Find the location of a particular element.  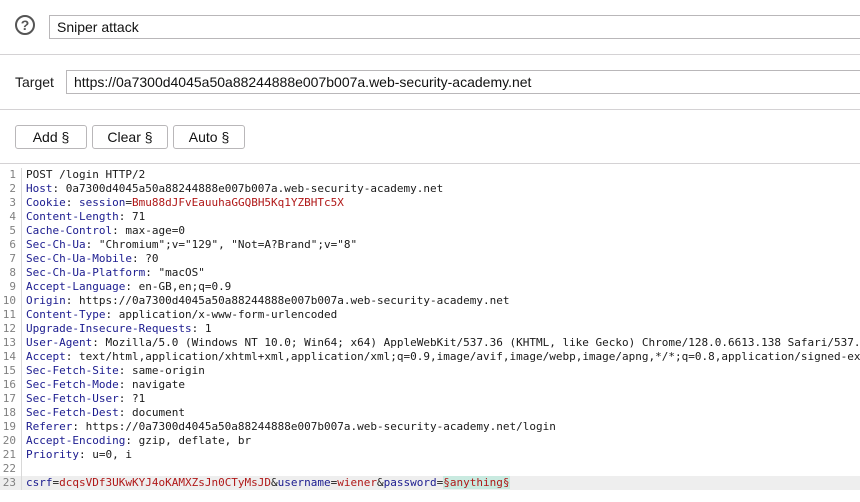

request-line: 12 Upgrade-Insecure-Requests: 1 is located at coordinates (430, 329).